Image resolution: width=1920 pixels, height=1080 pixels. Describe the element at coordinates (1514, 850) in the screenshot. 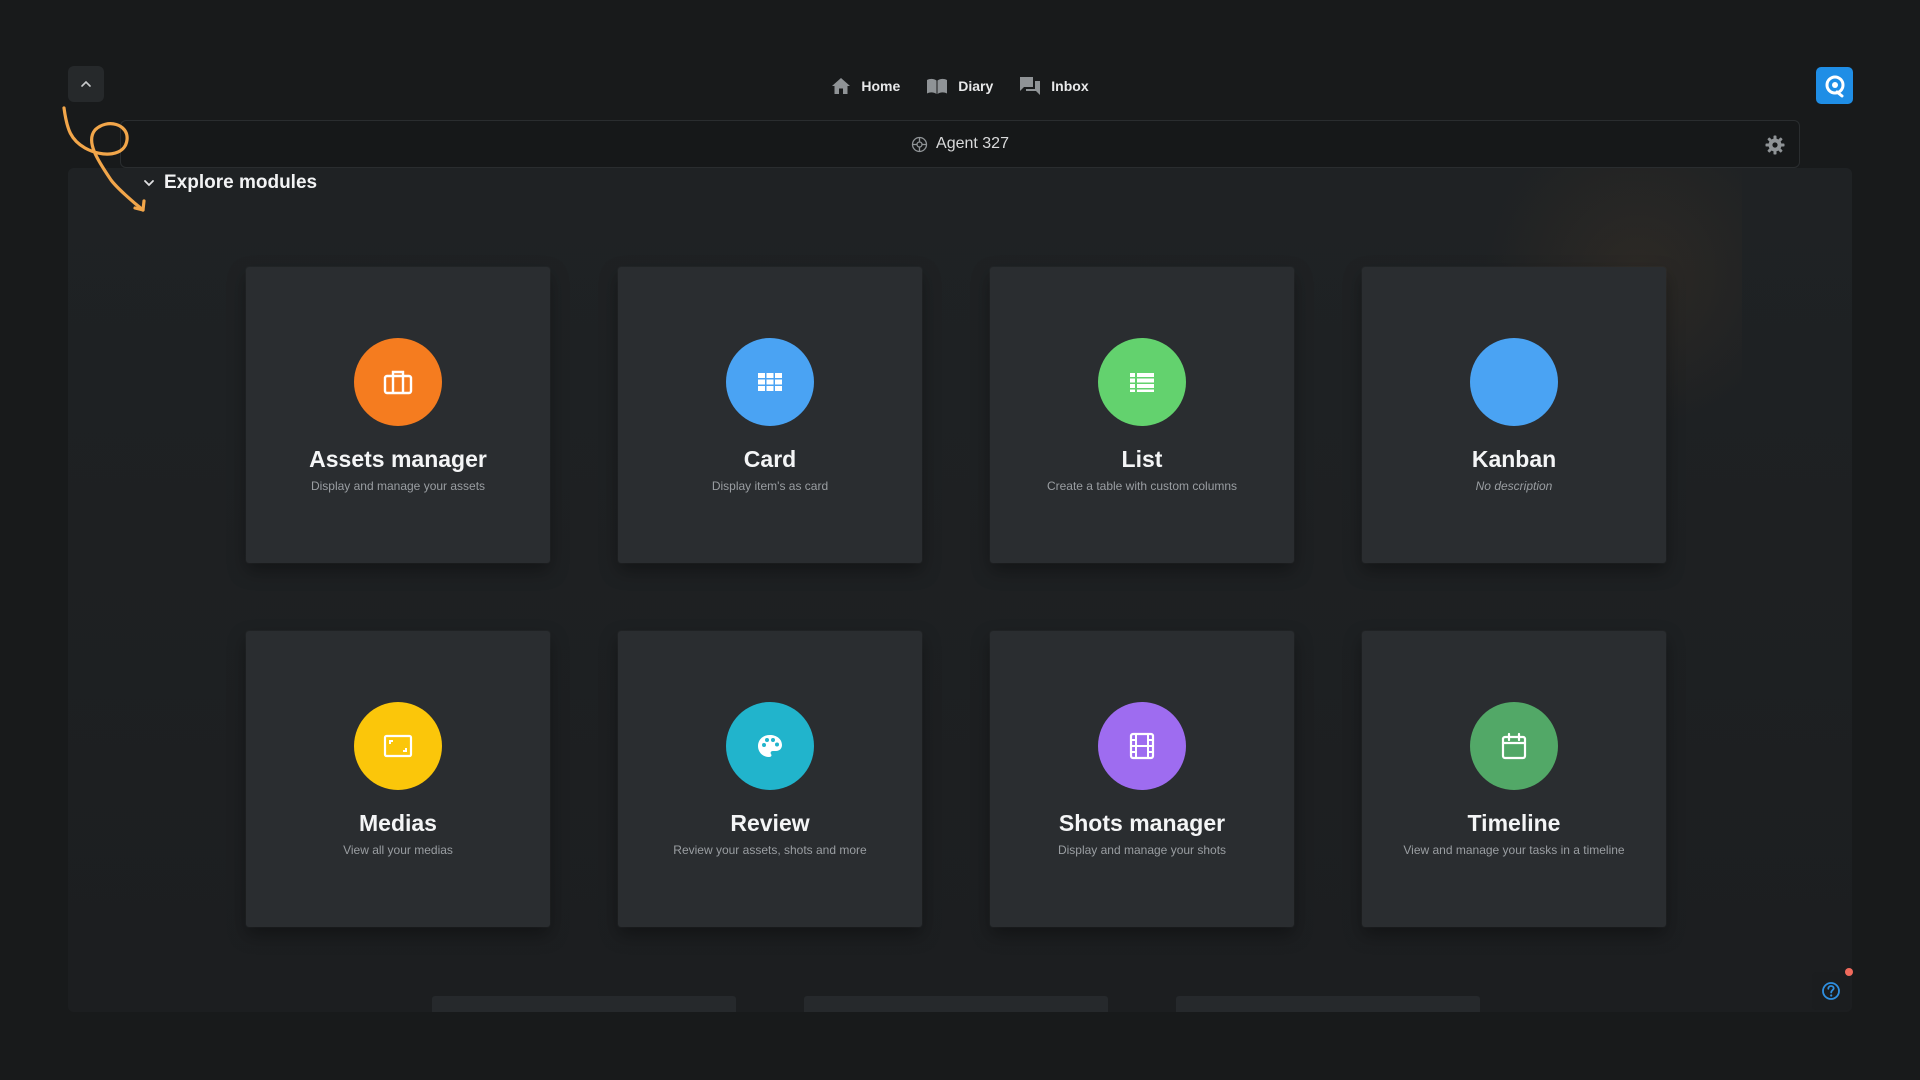

I see `module-description: View and manage your tasks in a timeline` at that location.